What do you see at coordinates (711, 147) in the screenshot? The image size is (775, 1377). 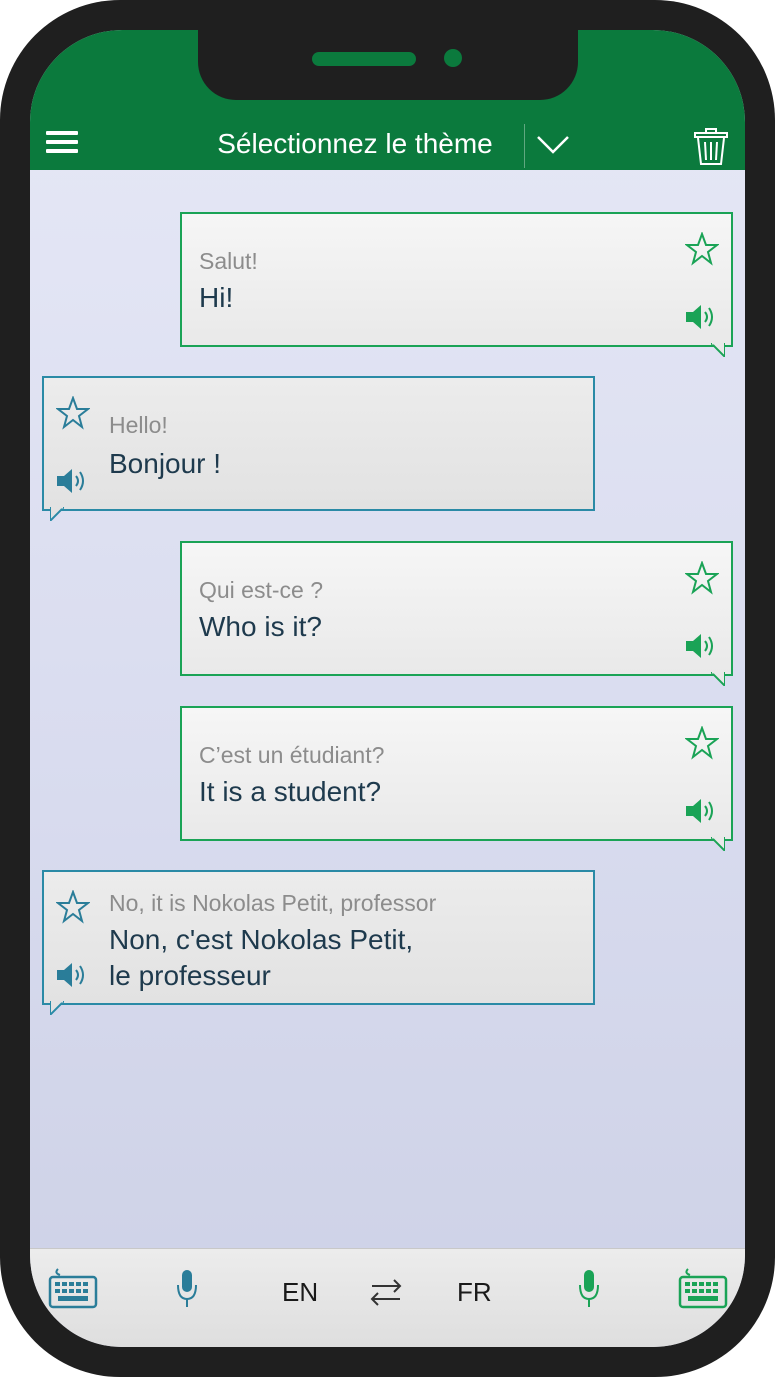 I see `trash-icon` at bounding box center [711, 147].